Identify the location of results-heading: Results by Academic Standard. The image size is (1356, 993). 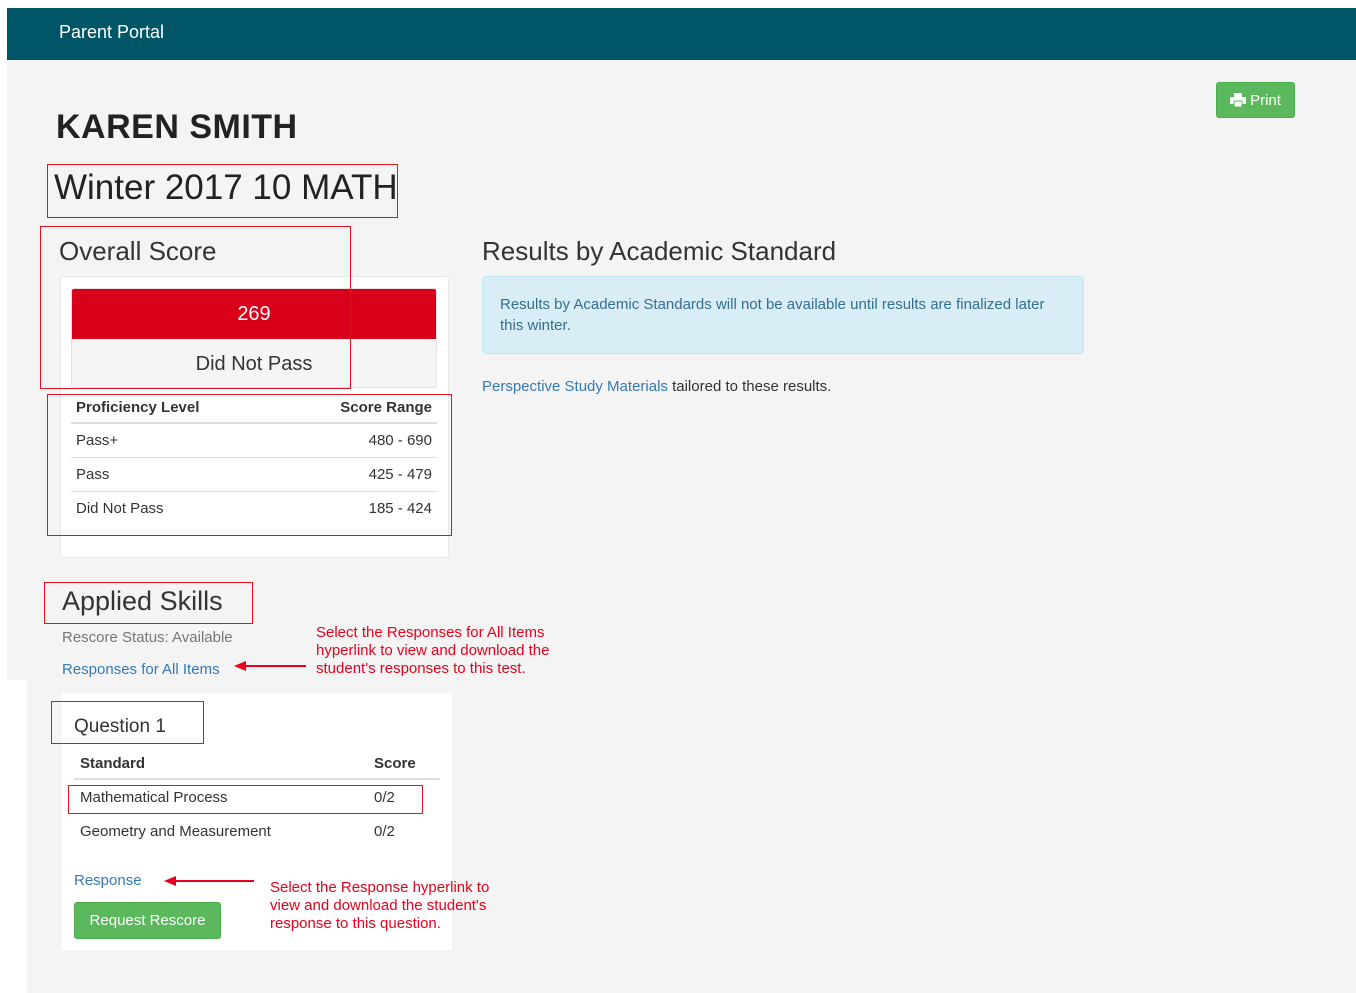
(659, 251).